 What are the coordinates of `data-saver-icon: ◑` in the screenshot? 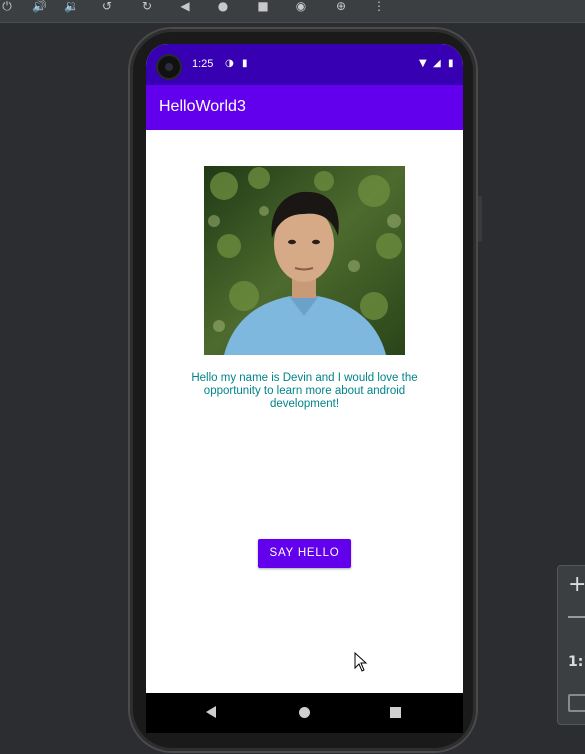 It's located at (229, 63).